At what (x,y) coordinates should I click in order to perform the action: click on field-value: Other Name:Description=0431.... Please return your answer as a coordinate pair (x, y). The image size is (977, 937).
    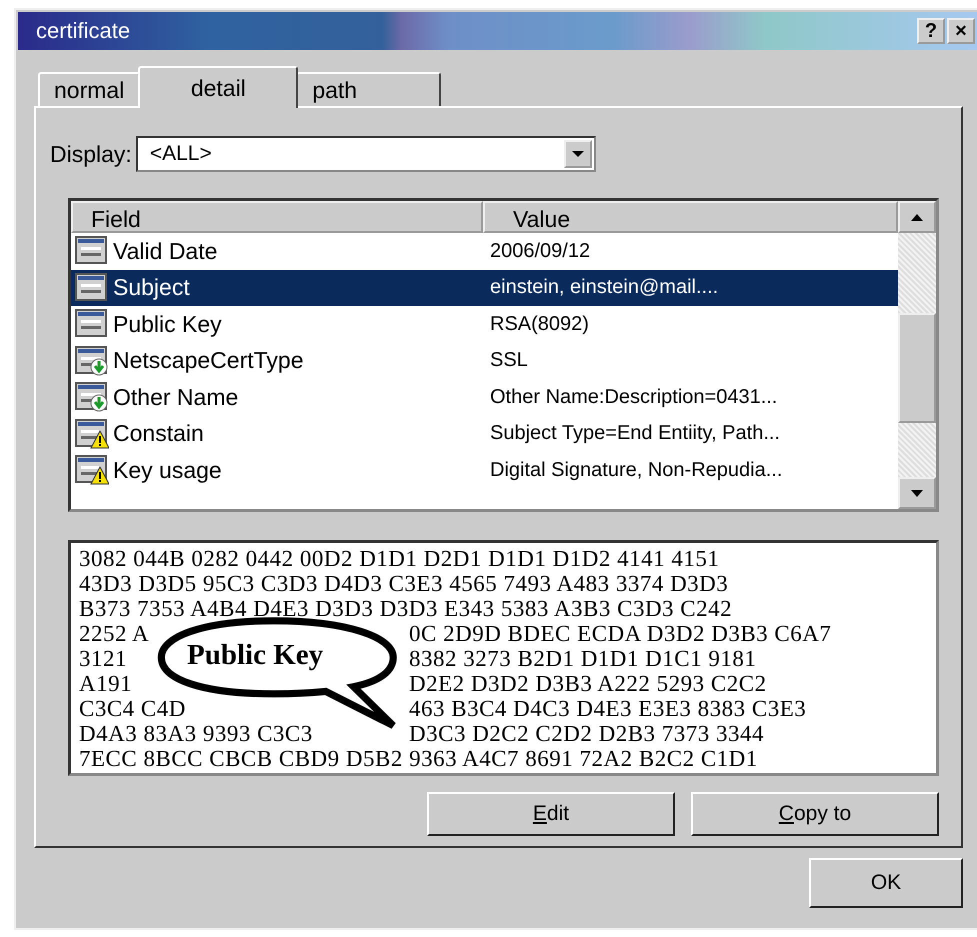
    Looking at the image, I should click on (634, 397).